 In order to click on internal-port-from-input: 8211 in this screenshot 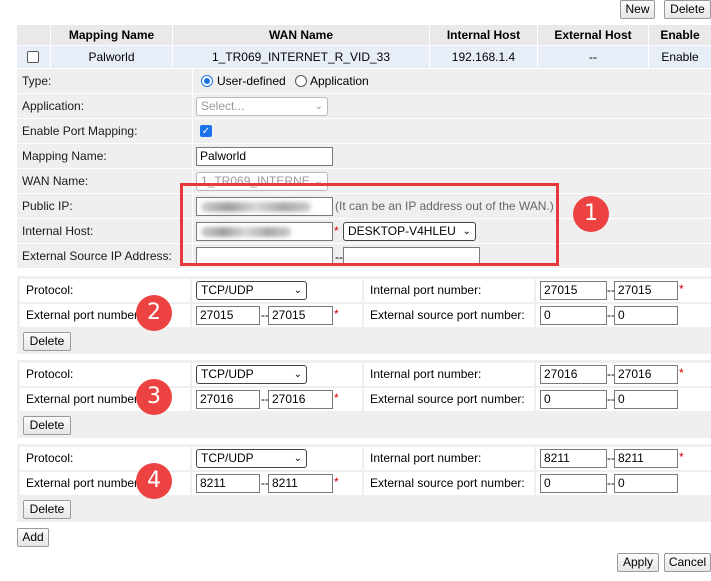, I will do `click(573, 458)`.